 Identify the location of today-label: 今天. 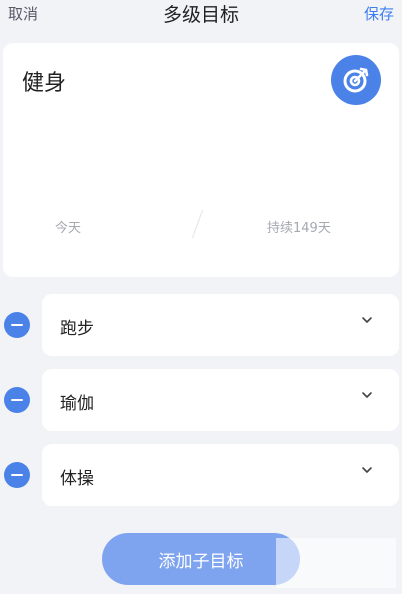
(68, 228).